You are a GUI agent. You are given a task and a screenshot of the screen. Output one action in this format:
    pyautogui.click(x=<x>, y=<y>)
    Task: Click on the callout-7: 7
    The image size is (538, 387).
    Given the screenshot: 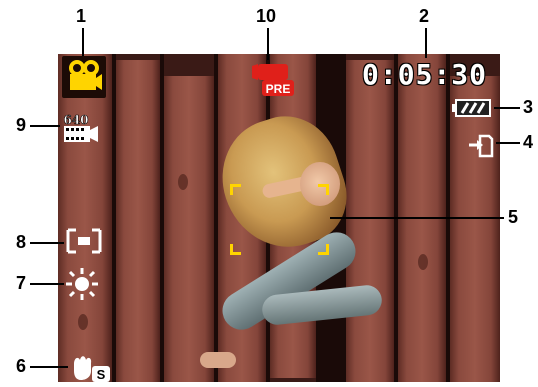 What is the action you would take?
    pyautogui.click(x=21, y=283)
    